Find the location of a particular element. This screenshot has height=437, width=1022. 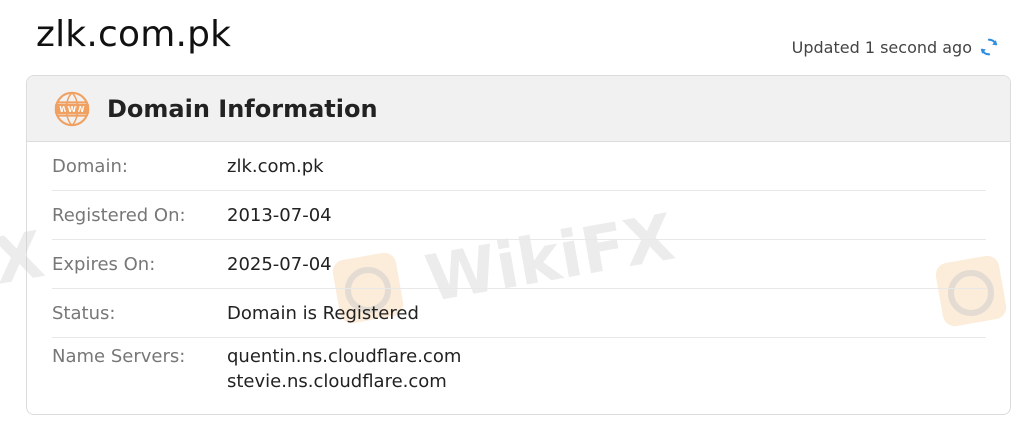

card-header: WWW Domain Information is located at coordinates (518, 109).